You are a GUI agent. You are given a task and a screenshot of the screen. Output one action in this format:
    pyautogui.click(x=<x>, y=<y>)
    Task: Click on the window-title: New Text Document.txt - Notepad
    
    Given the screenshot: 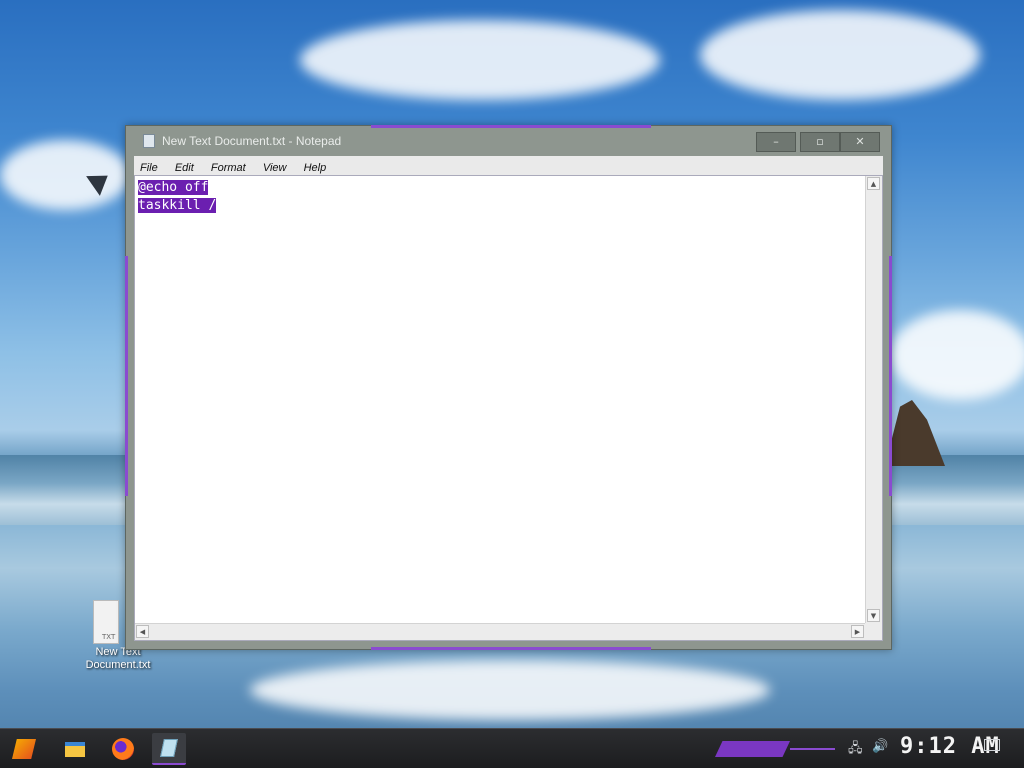 What is the action you would take?
    pyautogui.click(x=252, y=141)
    